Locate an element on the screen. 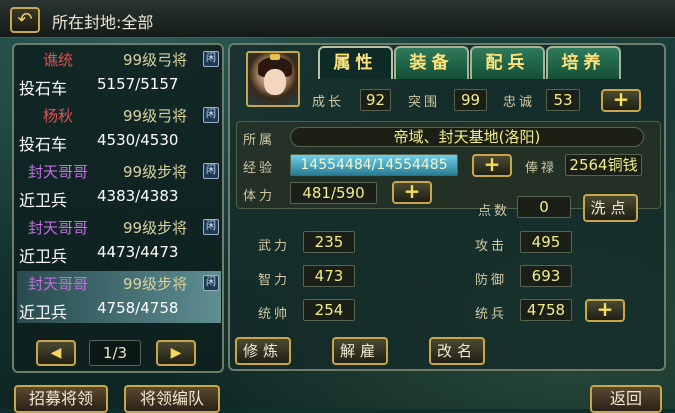 The image size is (675, 413). portrait-face is located at coordinates (275, 82).